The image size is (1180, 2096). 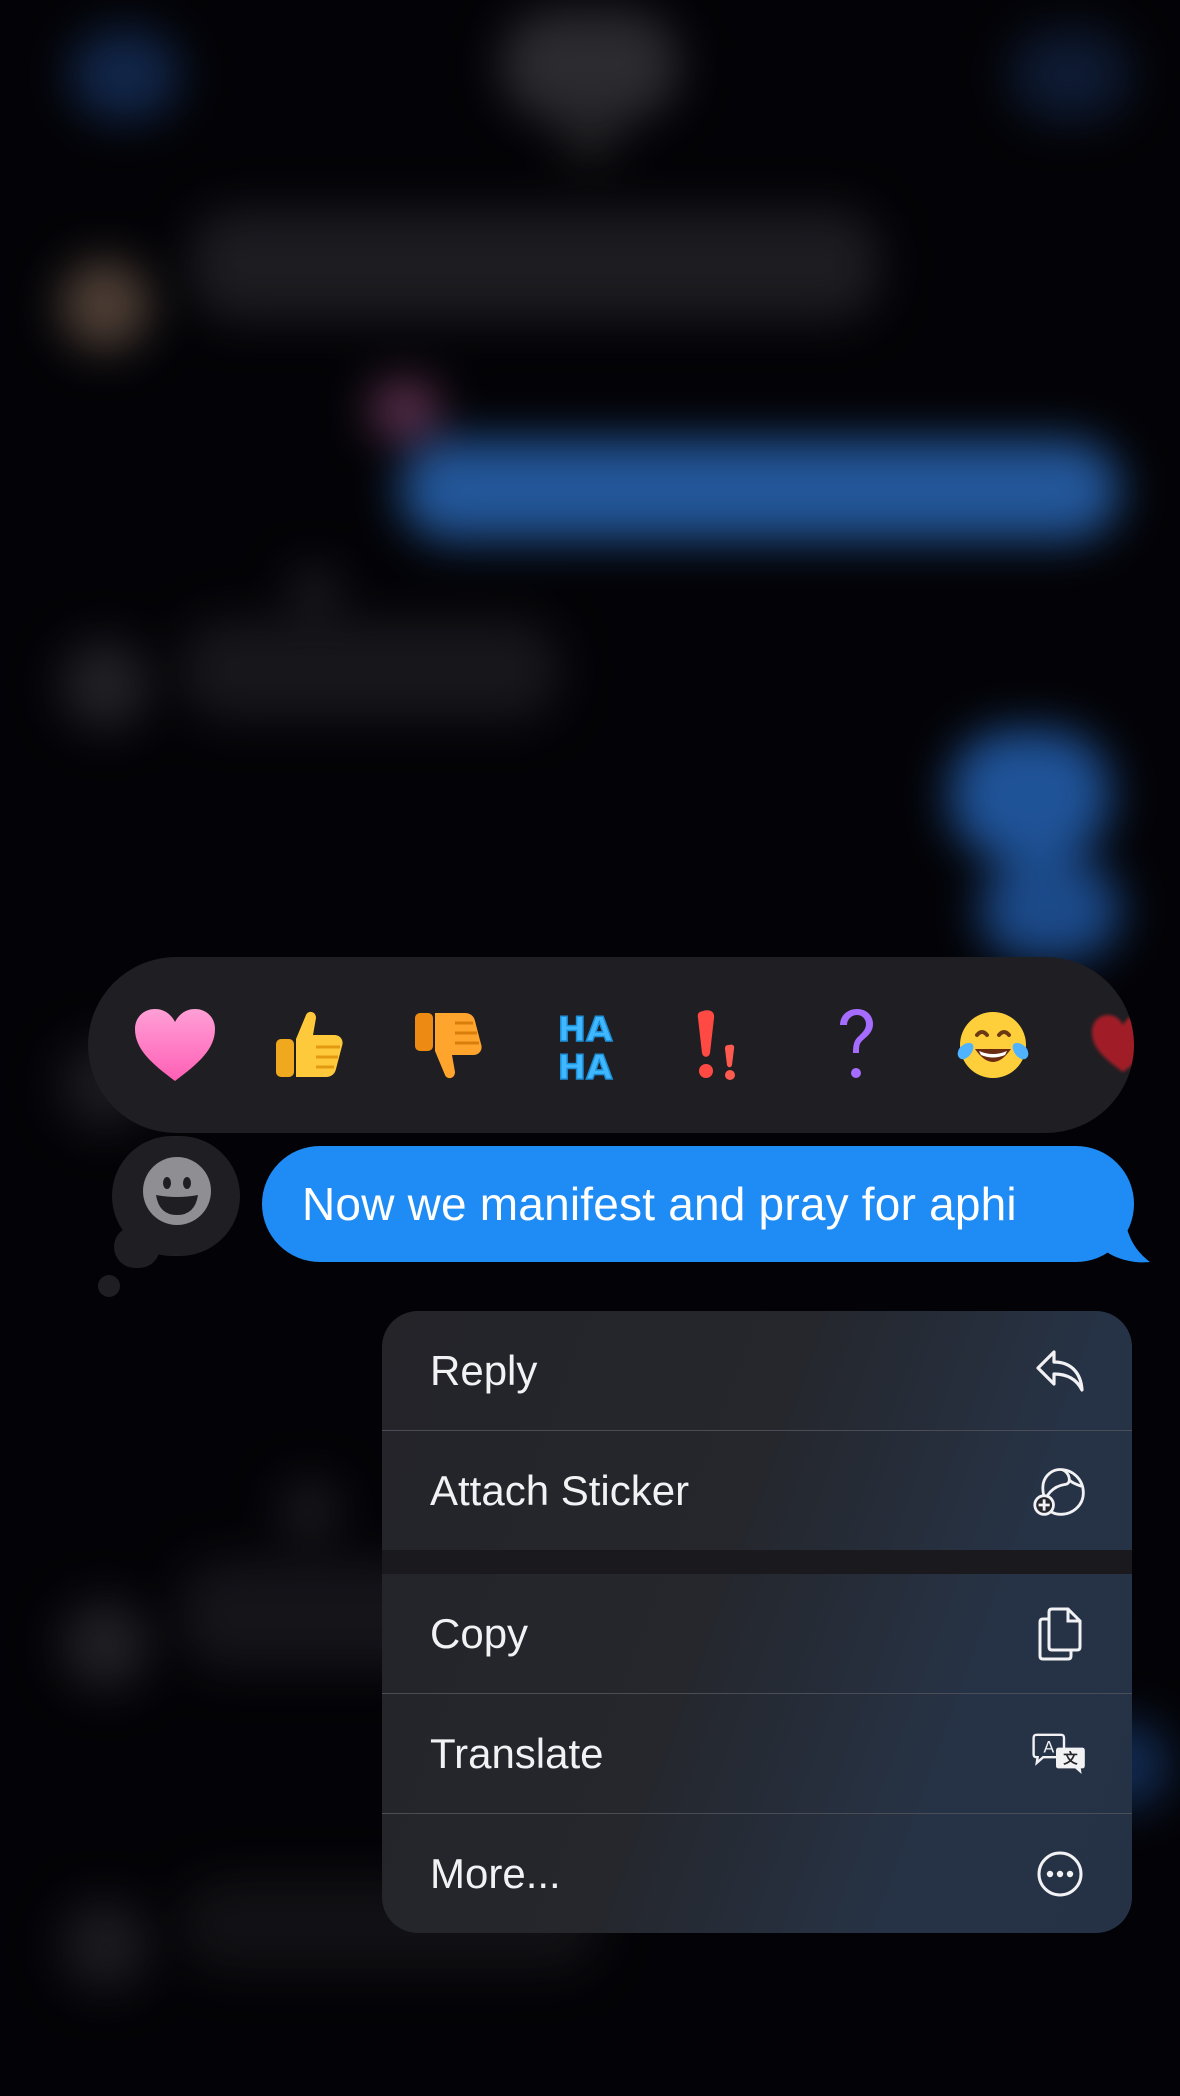 What do you see at coordinates (109, 1286) in the screenshot?
I see `tapback-tail-dot` at bounding box center [109, 1286].